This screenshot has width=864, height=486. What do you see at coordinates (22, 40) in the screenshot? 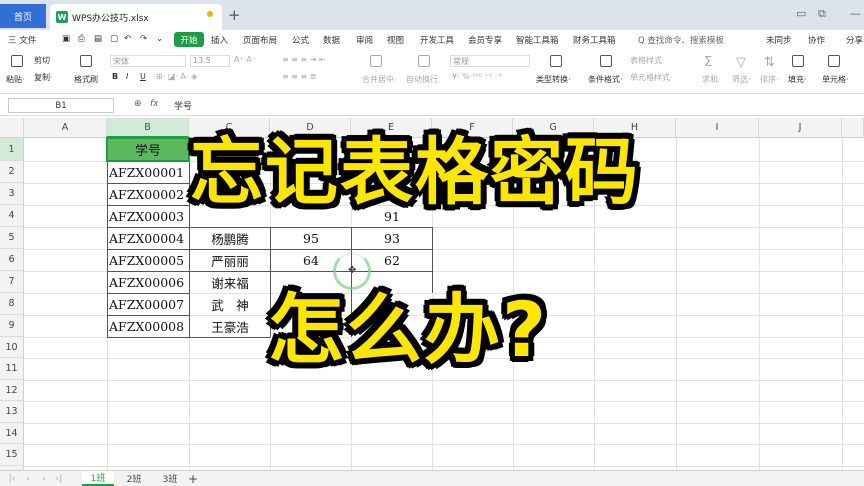
I see `file-menu: 三 文件` at bounding box center [22, 40].